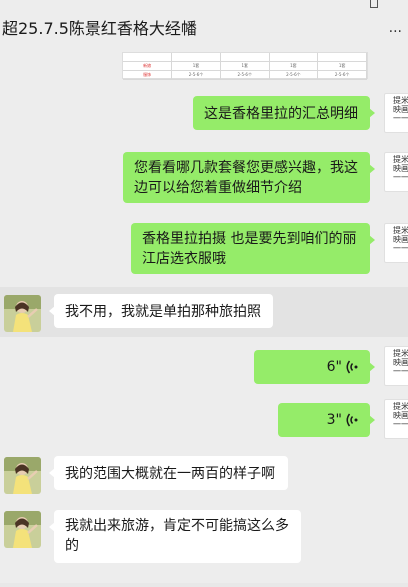 The width and height of the screenshot is (408, 587). What do you see at coordinates (204, 368) in the screenshot?
I see `message-row: 6" 提米 映画 一一` at bounding box center [204, 368].